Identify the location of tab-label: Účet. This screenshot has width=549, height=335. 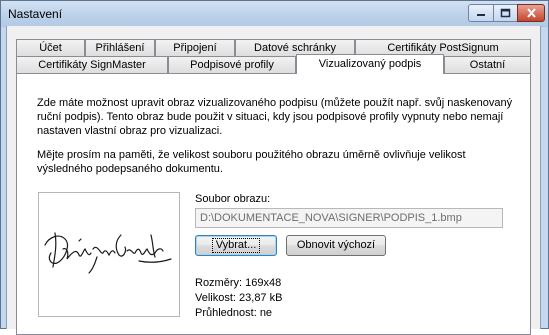
(50, 48).